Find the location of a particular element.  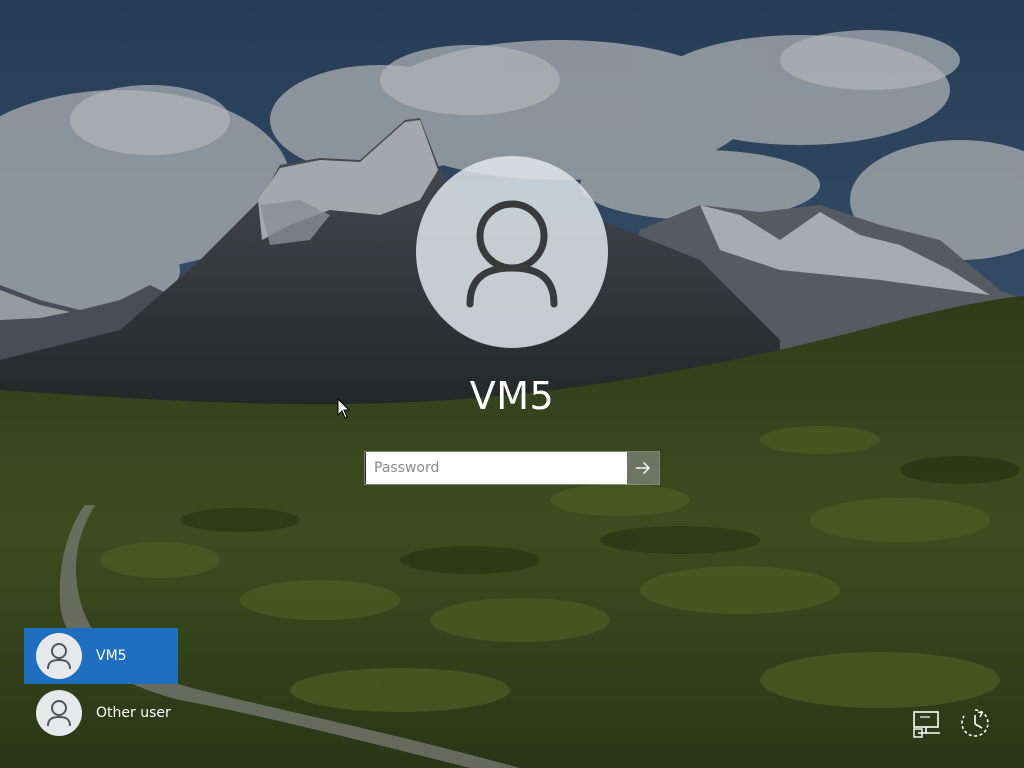

user-list-item-vm5: VM5 is located at coordinates (101, 656).